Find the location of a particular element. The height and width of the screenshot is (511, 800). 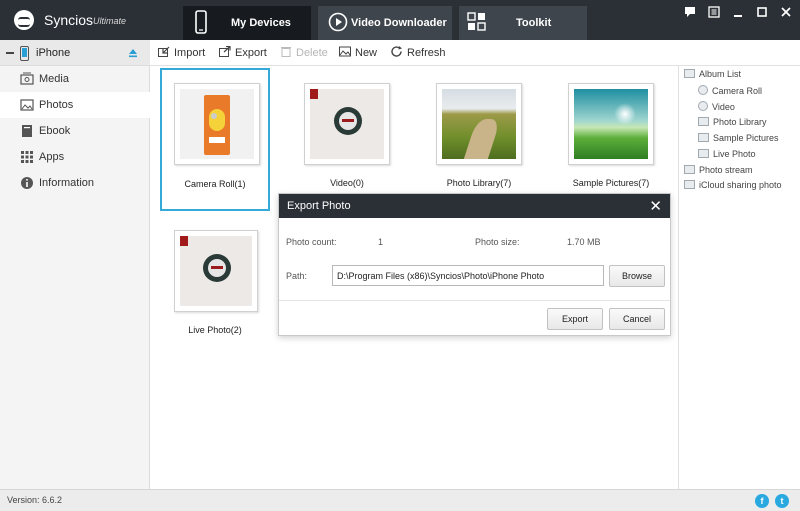

export-icon is located at coordinates (225, 51).